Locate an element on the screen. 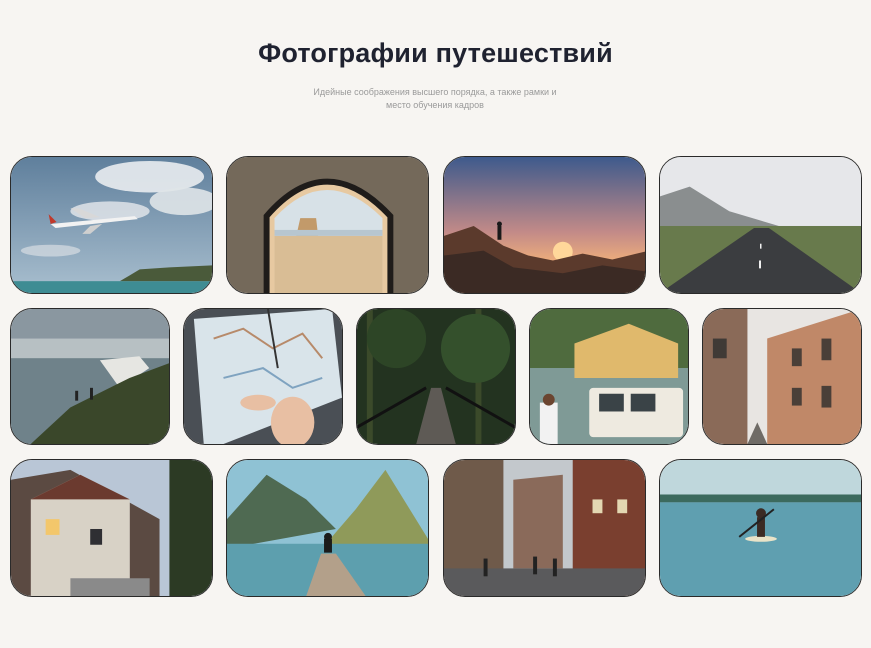 This screenshot has height=648, width=871. photo-fjord-pier is located at coordinates (327, 528).